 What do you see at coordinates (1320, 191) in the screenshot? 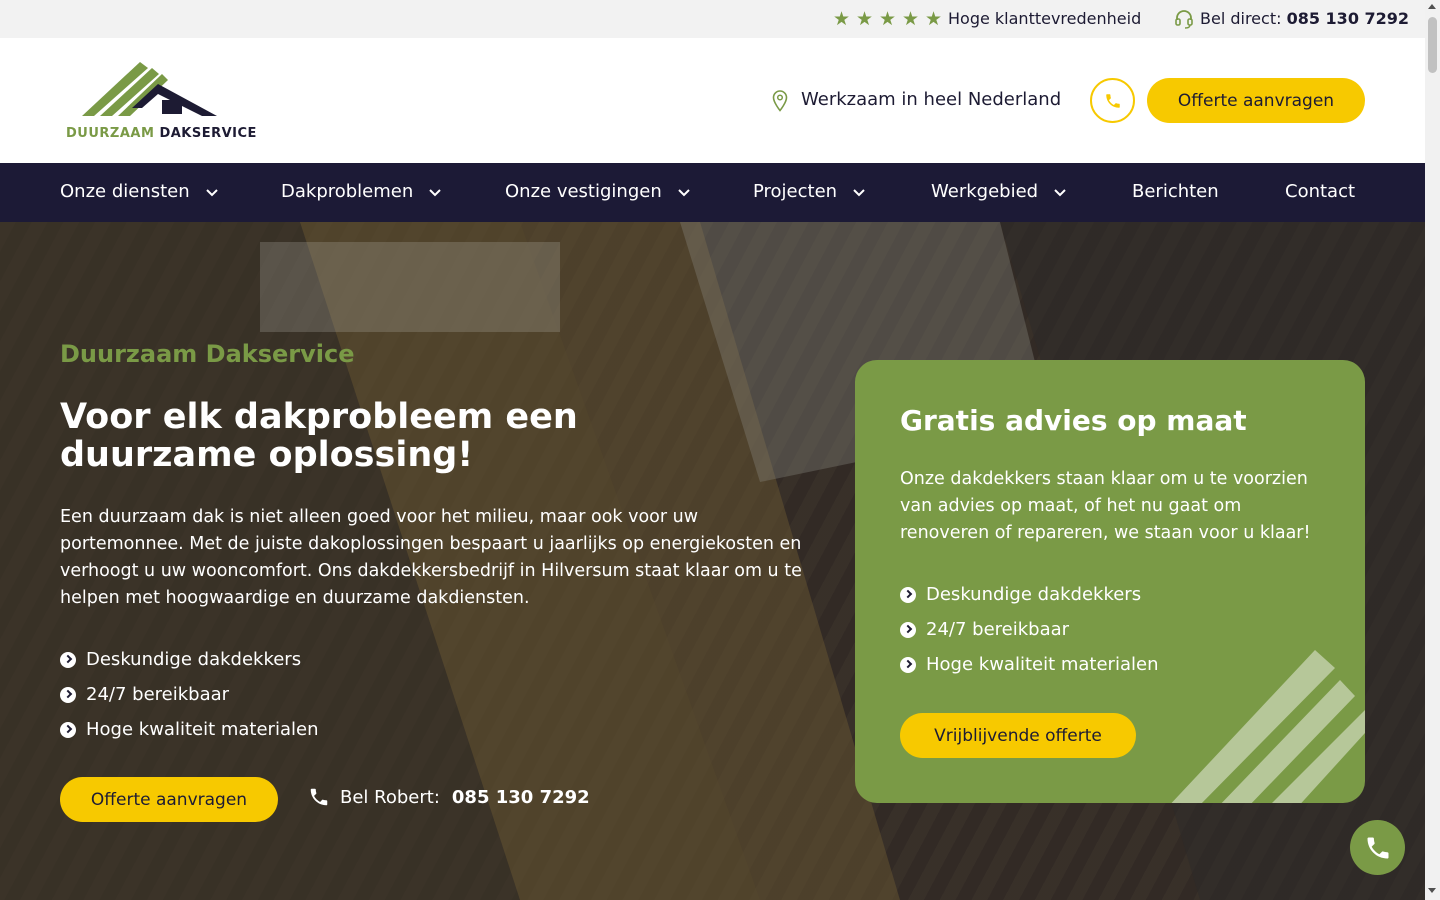
I see `nav-item-contact: Contact` at bounding box center [1320, 191].